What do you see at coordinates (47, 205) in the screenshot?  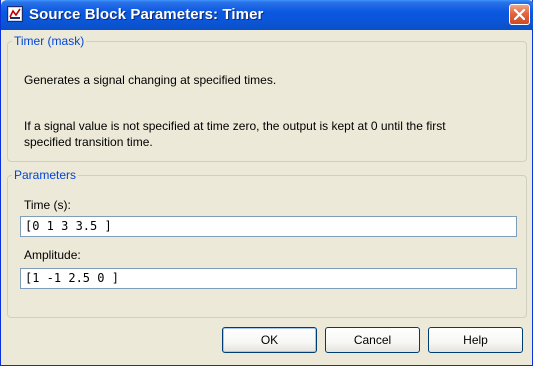 I see `time-label: Time (s):` at bounding box center [47, 205].